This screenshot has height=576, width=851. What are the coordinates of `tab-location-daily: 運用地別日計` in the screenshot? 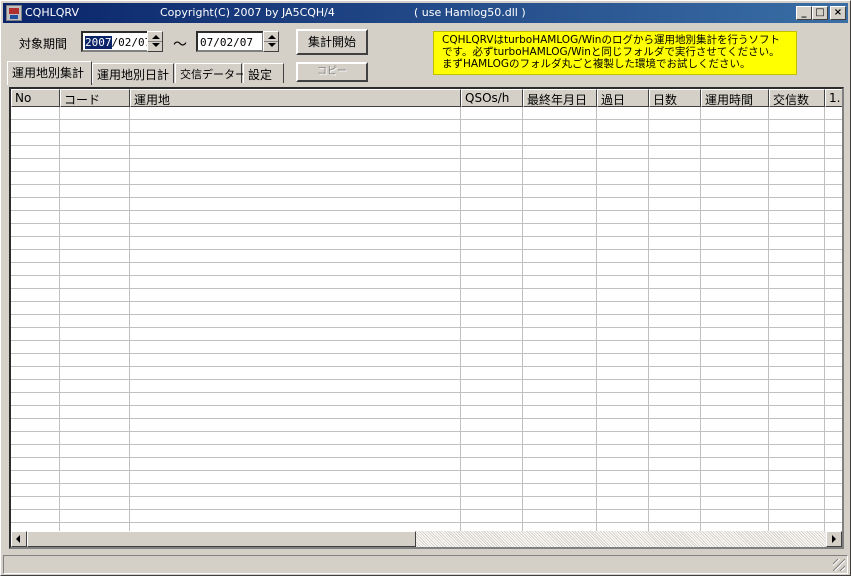 It's located at (133, 73).